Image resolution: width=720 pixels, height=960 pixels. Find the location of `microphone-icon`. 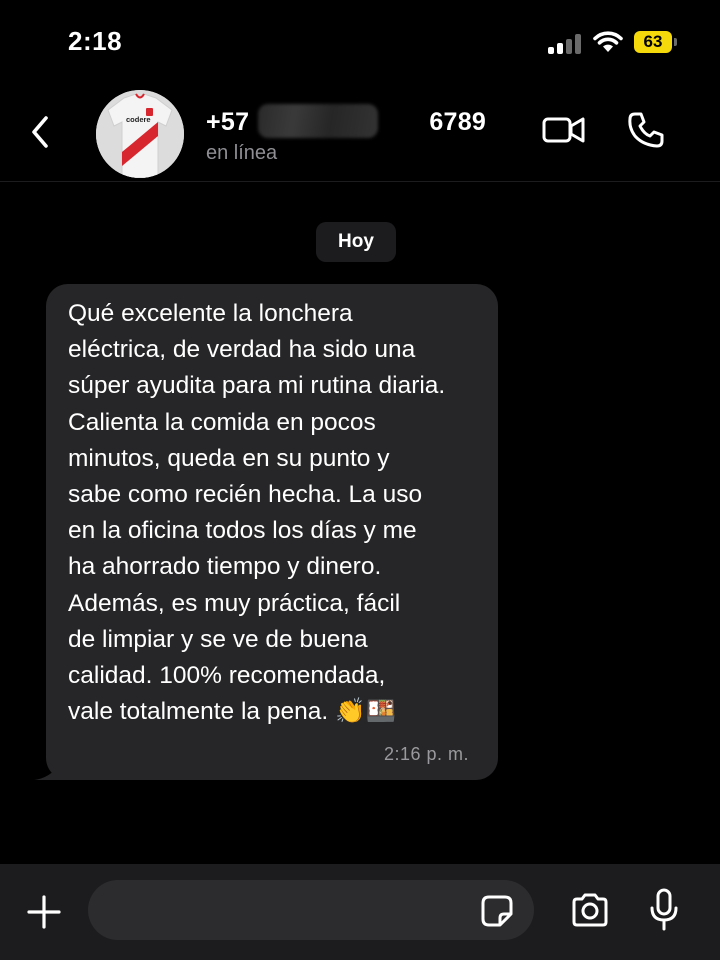

microphone-icon is located at coordinates (664, 910).